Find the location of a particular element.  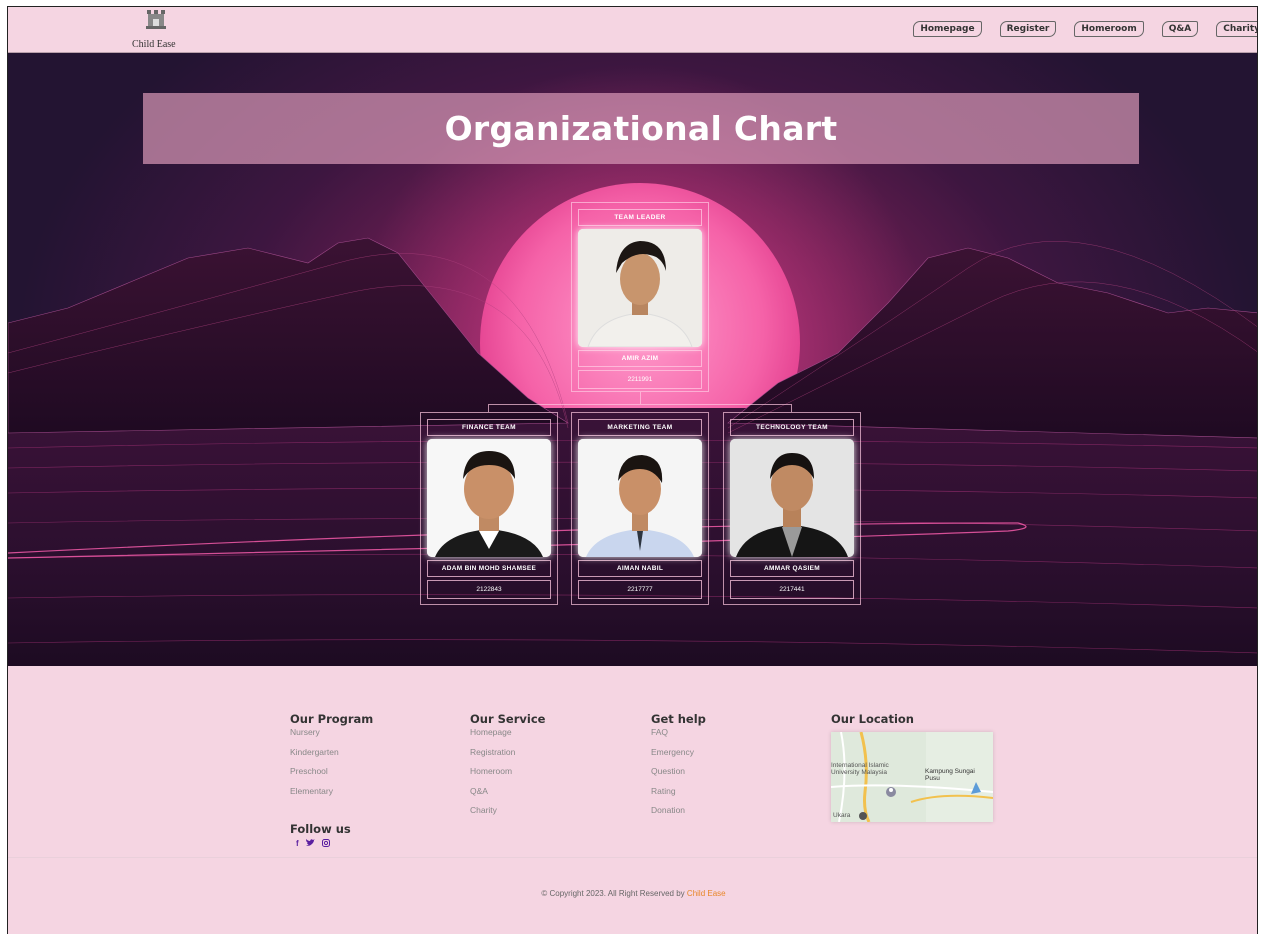

footer-link: Homeroom is located at coordinates (507, 776).